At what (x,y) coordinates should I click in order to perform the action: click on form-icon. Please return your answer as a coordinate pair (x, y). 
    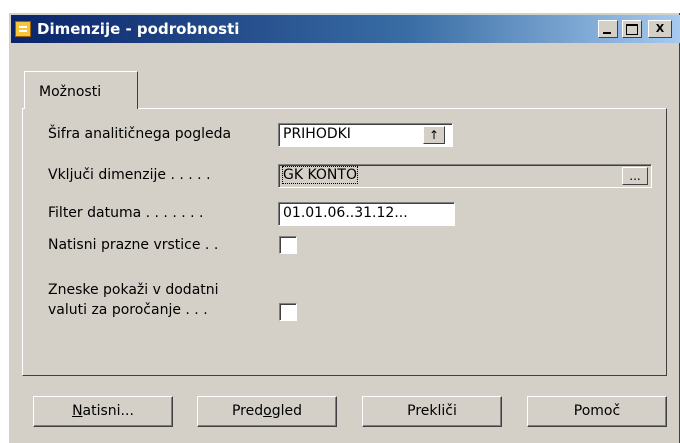
    Looking at the image, I should click on (23, 29).